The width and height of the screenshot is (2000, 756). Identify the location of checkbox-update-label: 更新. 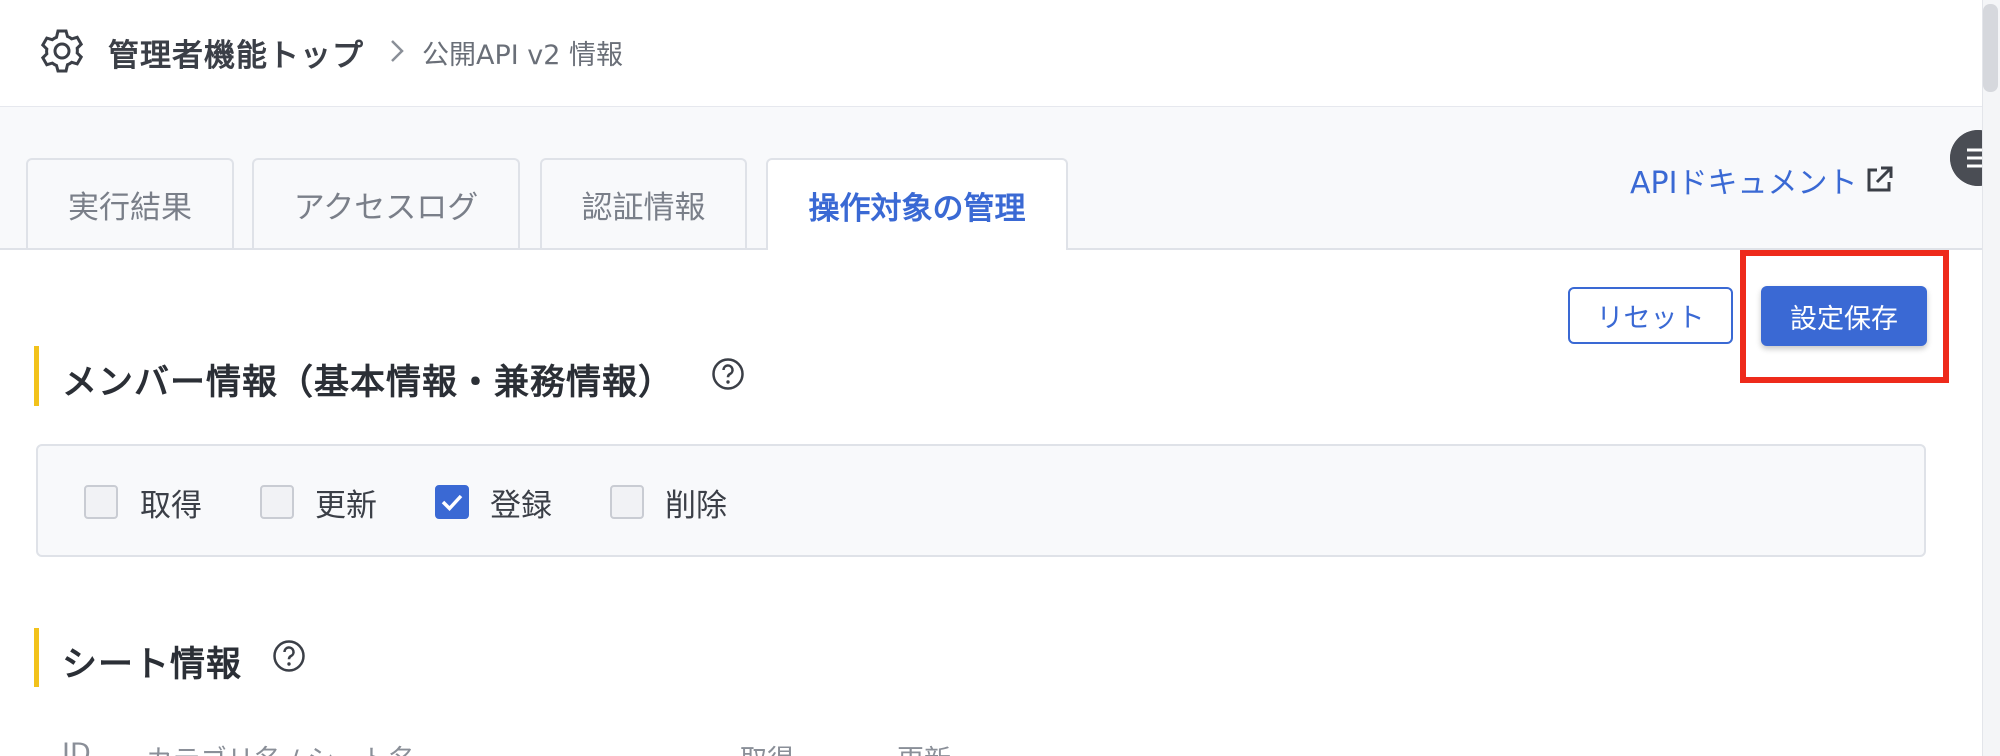
(346, 502).